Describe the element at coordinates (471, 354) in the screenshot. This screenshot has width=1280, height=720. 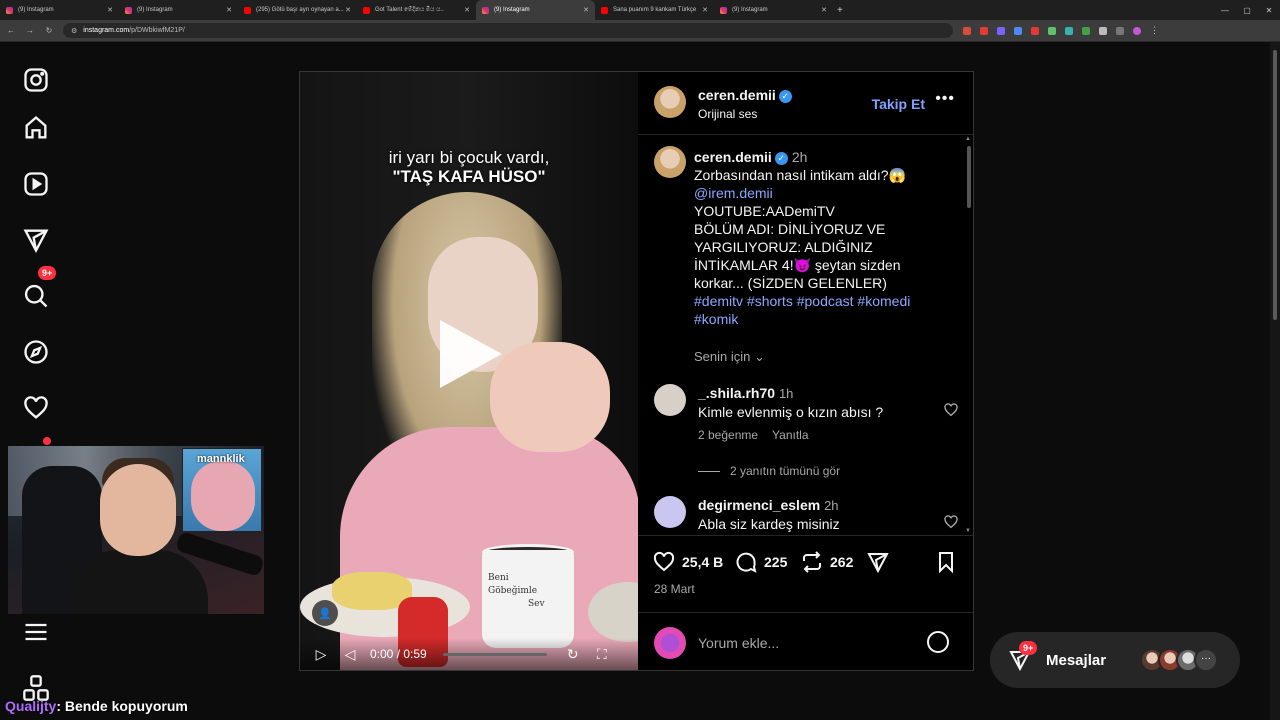
I see `play-overlay-icon` at that location.